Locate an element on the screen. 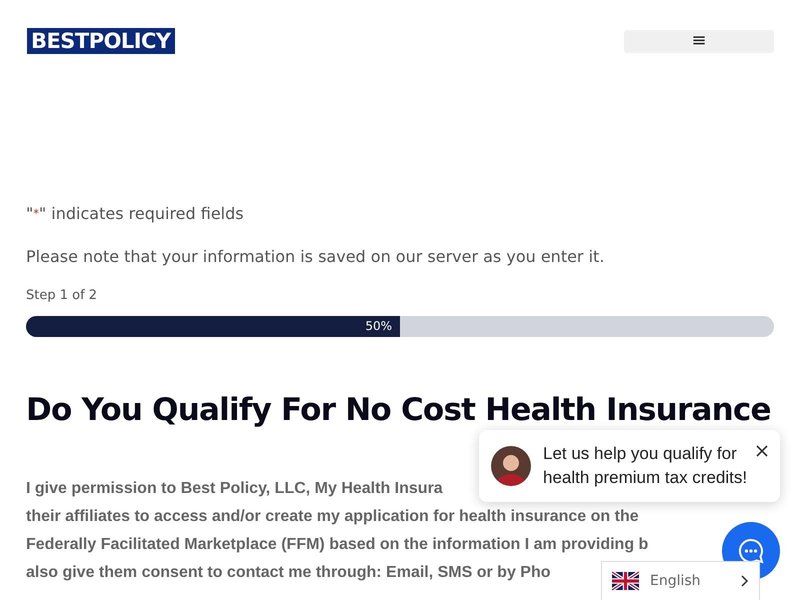  consent-text: I give permission to Best Policy, LLC, My Health Insura is located at coordinates (234, 488).